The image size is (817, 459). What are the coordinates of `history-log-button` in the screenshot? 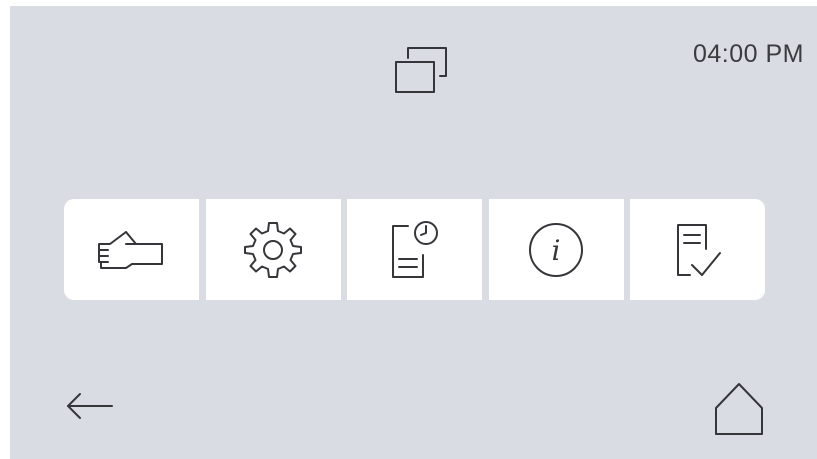 It's located at (414, 249).